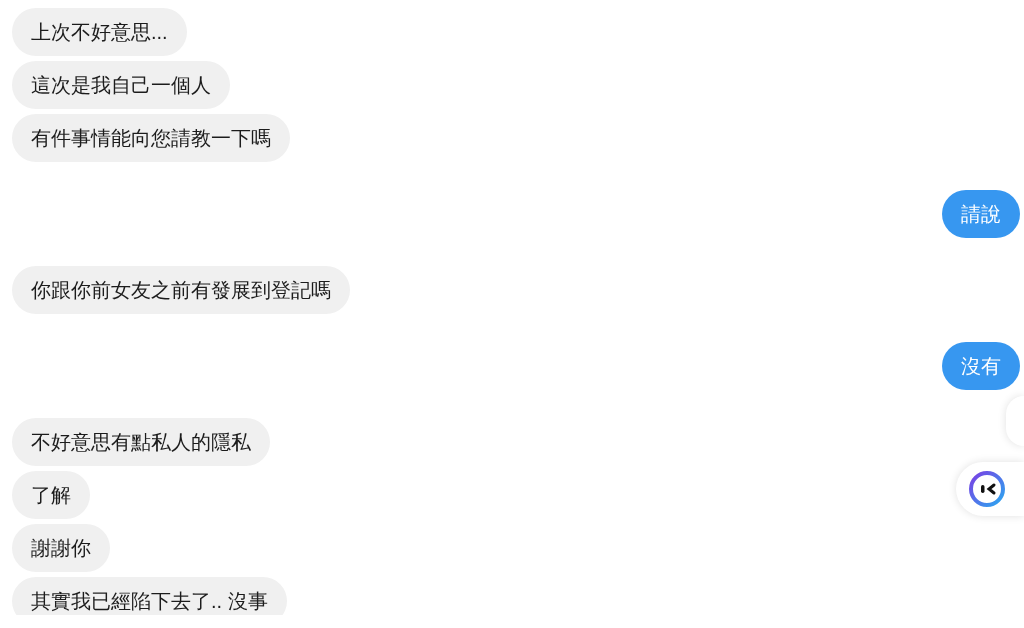 This screenshot has height=628, width=1024. I want to click on incoming-message: 不好意思有點私人的隱私, so click(141, 442).